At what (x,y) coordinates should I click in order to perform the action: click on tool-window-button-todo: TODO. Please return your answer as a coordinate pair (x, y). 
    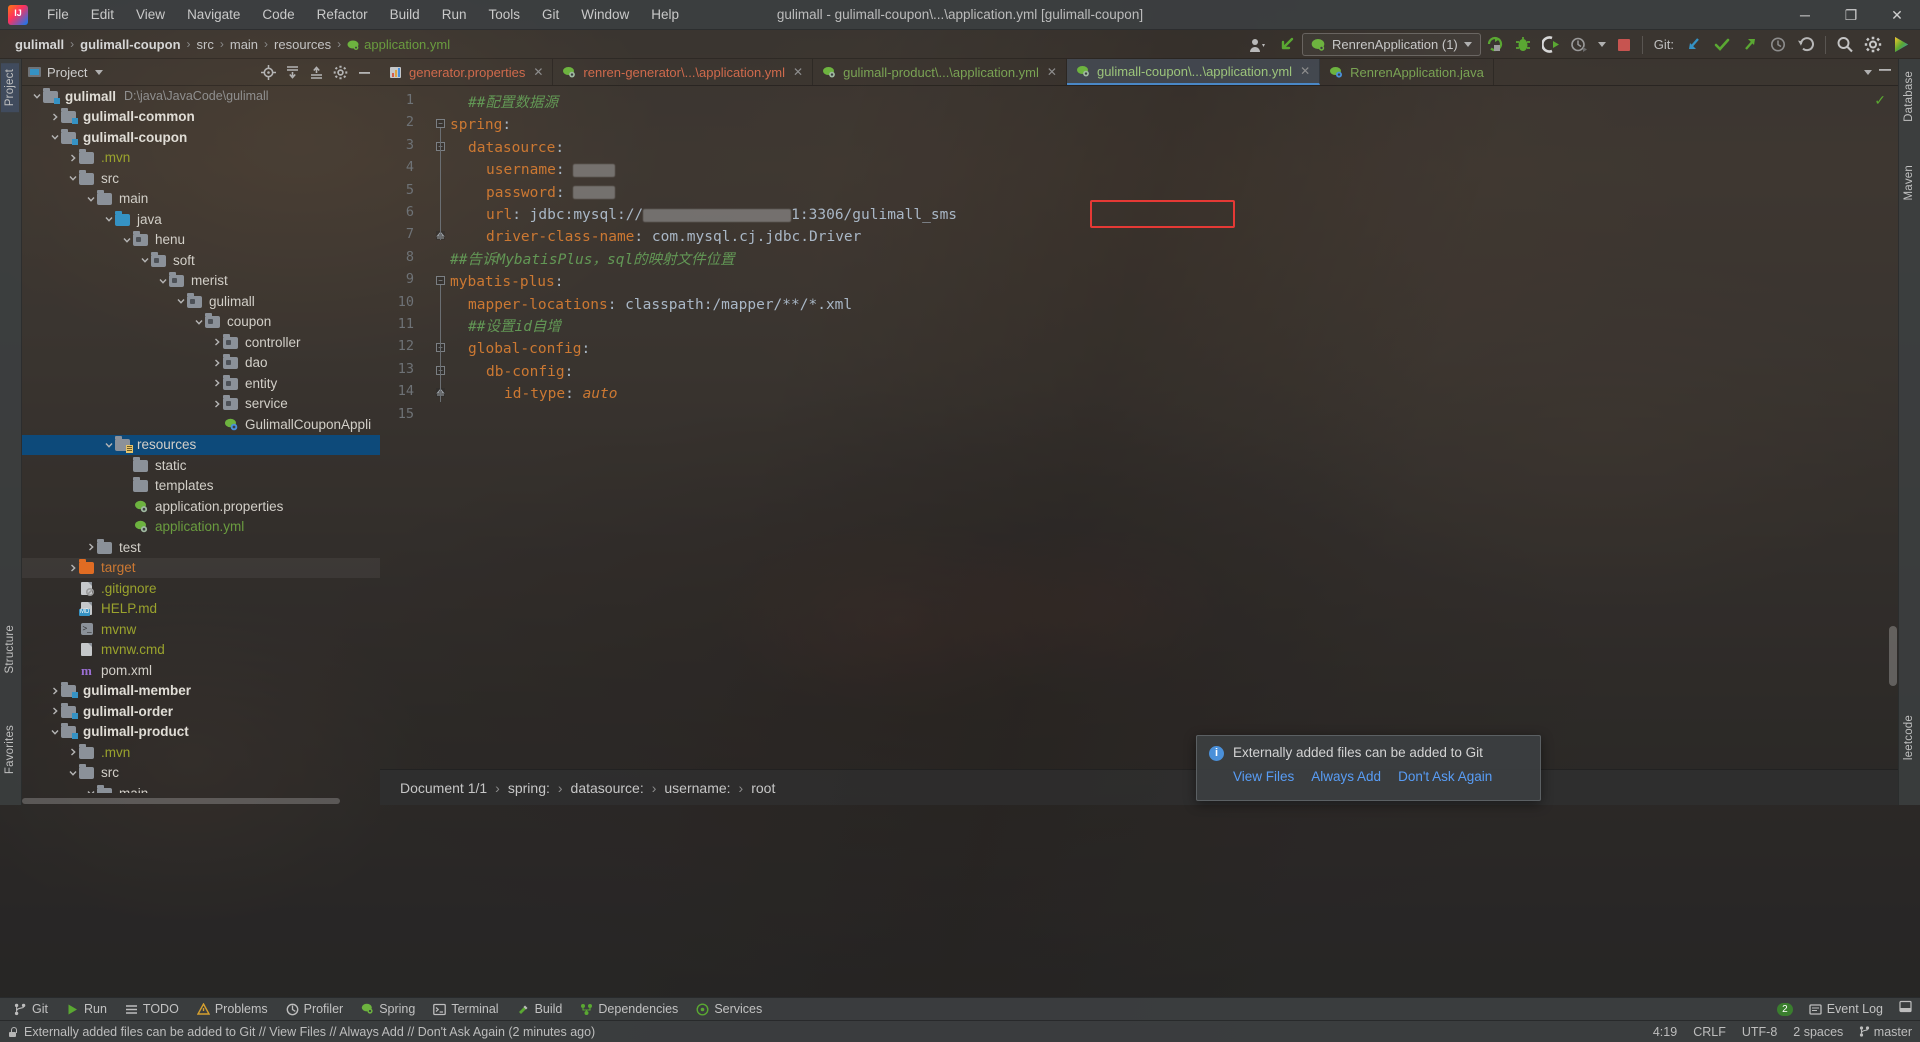
    Looking at the image, I should click on (152, 1009).